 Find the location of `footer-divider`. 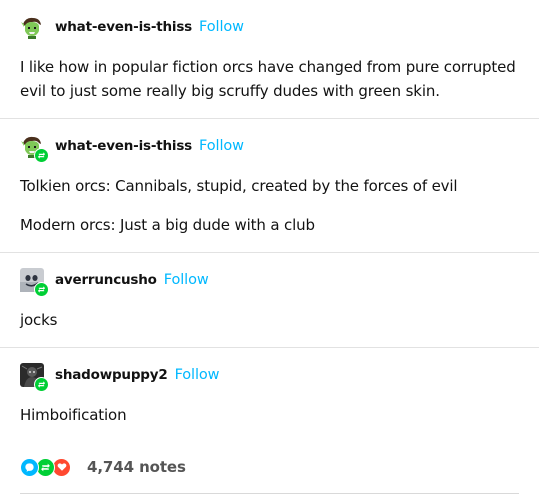

footer-divider is located at coordinates (269, 493).